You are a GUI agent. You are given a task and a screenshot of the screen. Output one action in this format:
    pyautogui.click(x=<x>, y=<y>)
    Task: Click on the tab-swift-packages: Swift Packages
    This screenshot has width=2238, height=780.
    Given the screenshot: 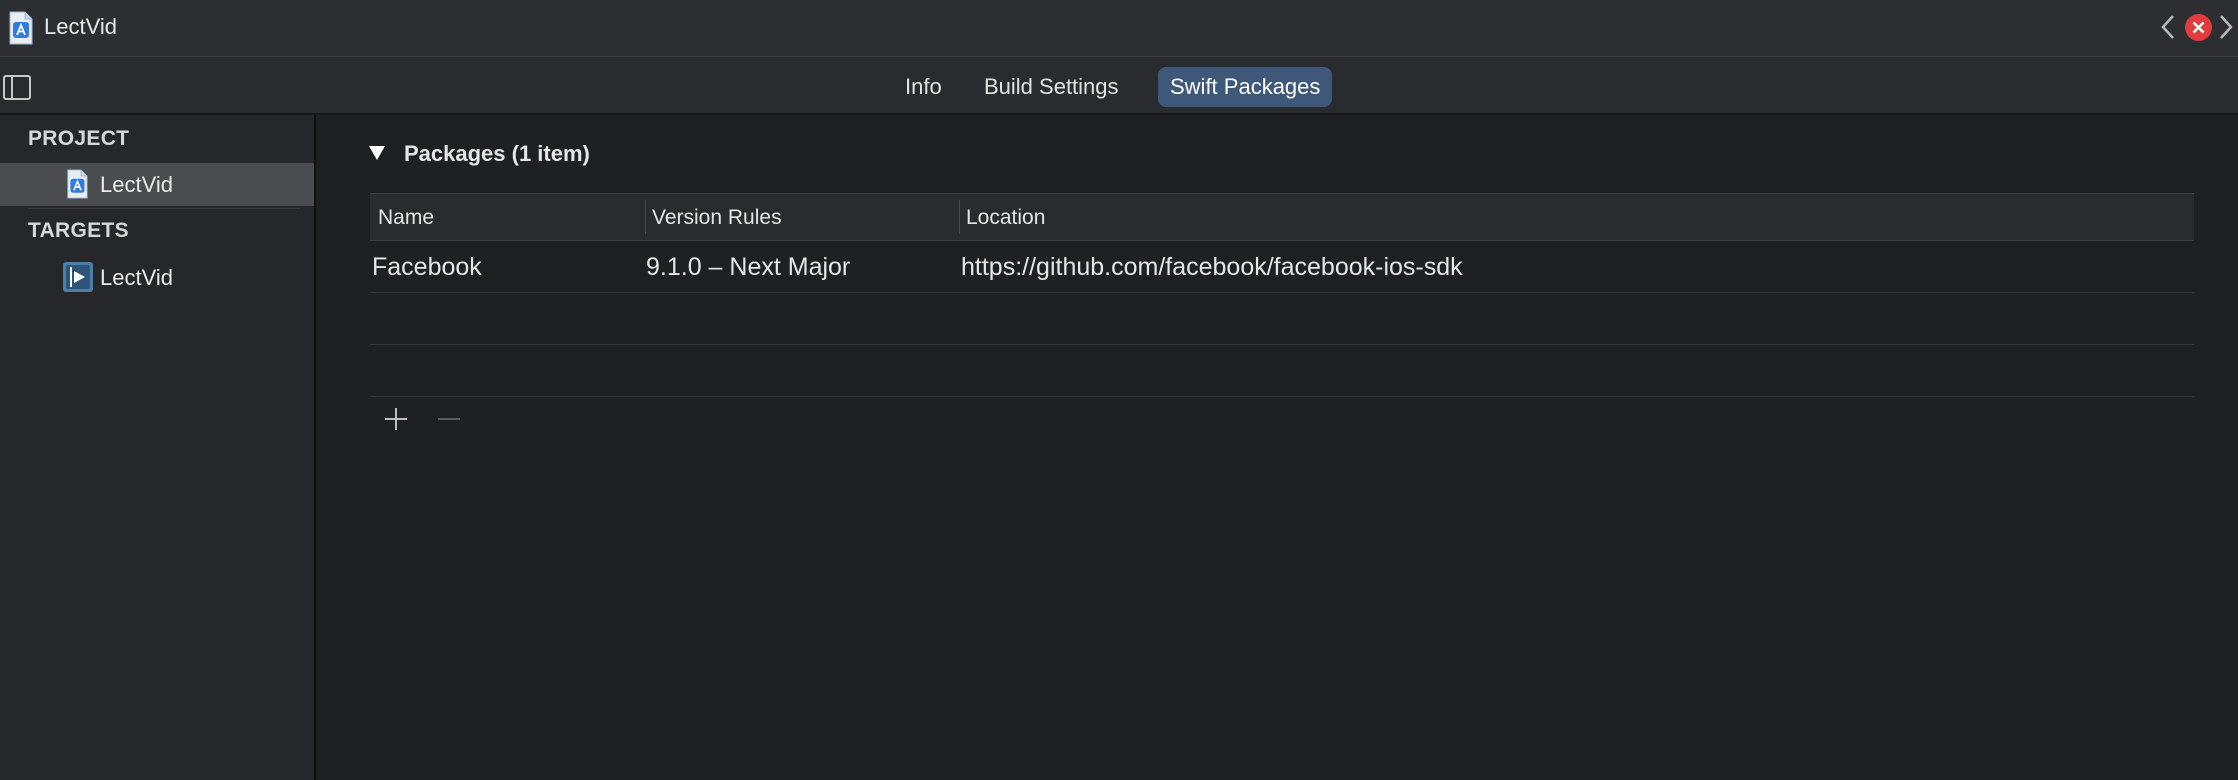 What is the action you would take?
    pyautogui.click(x=1245, y=87)
    